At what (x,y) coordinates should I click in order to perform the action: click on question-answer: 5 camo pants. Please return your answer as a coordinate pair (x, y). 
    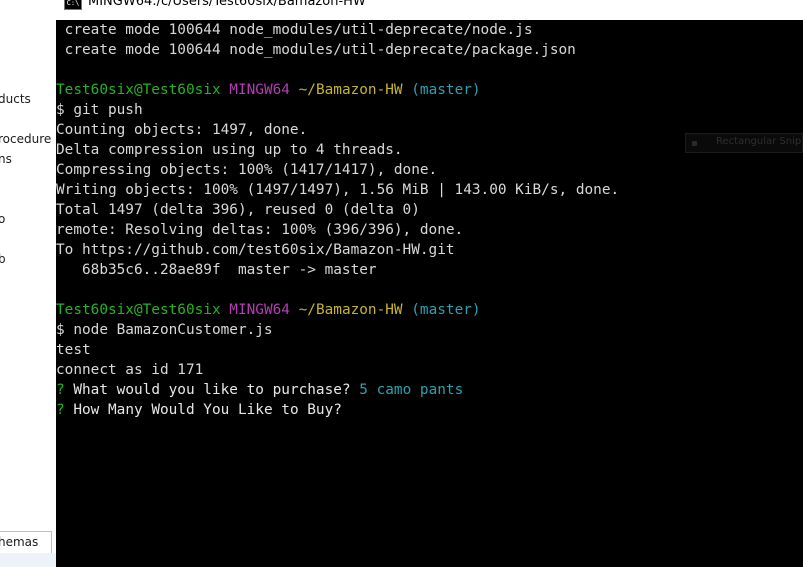
    Looking at the image, I should click on (411, 390).